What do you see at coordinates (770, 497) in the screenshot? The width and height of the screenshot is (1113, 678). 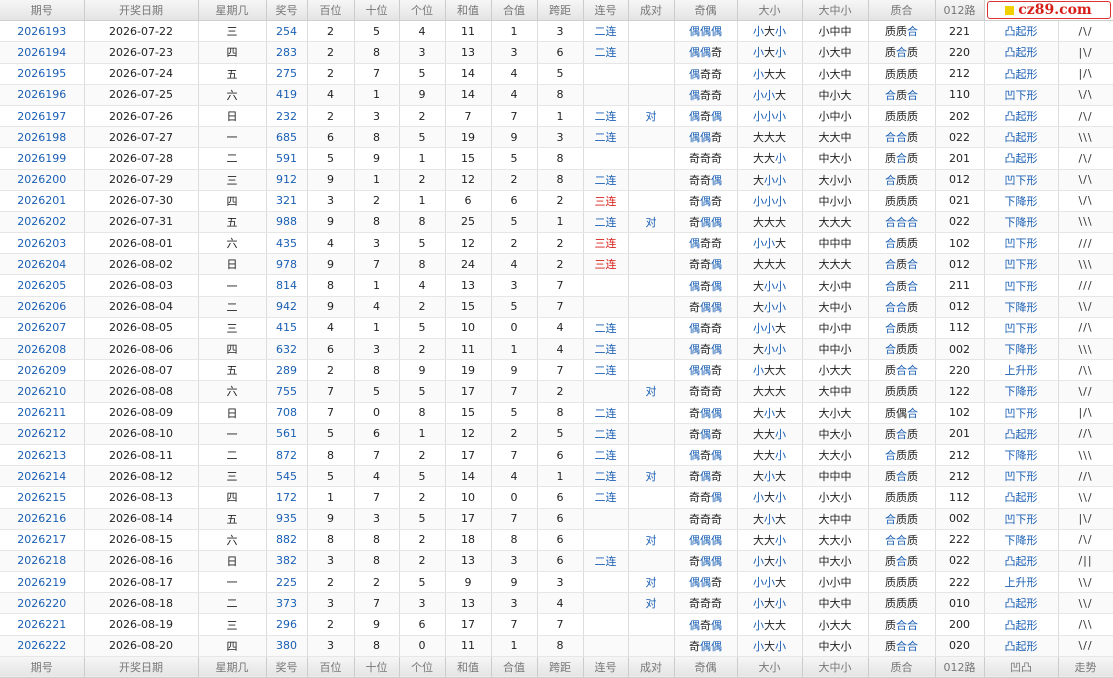 I see `cell-big-small: 小大小` at bounding box center [770, 497].